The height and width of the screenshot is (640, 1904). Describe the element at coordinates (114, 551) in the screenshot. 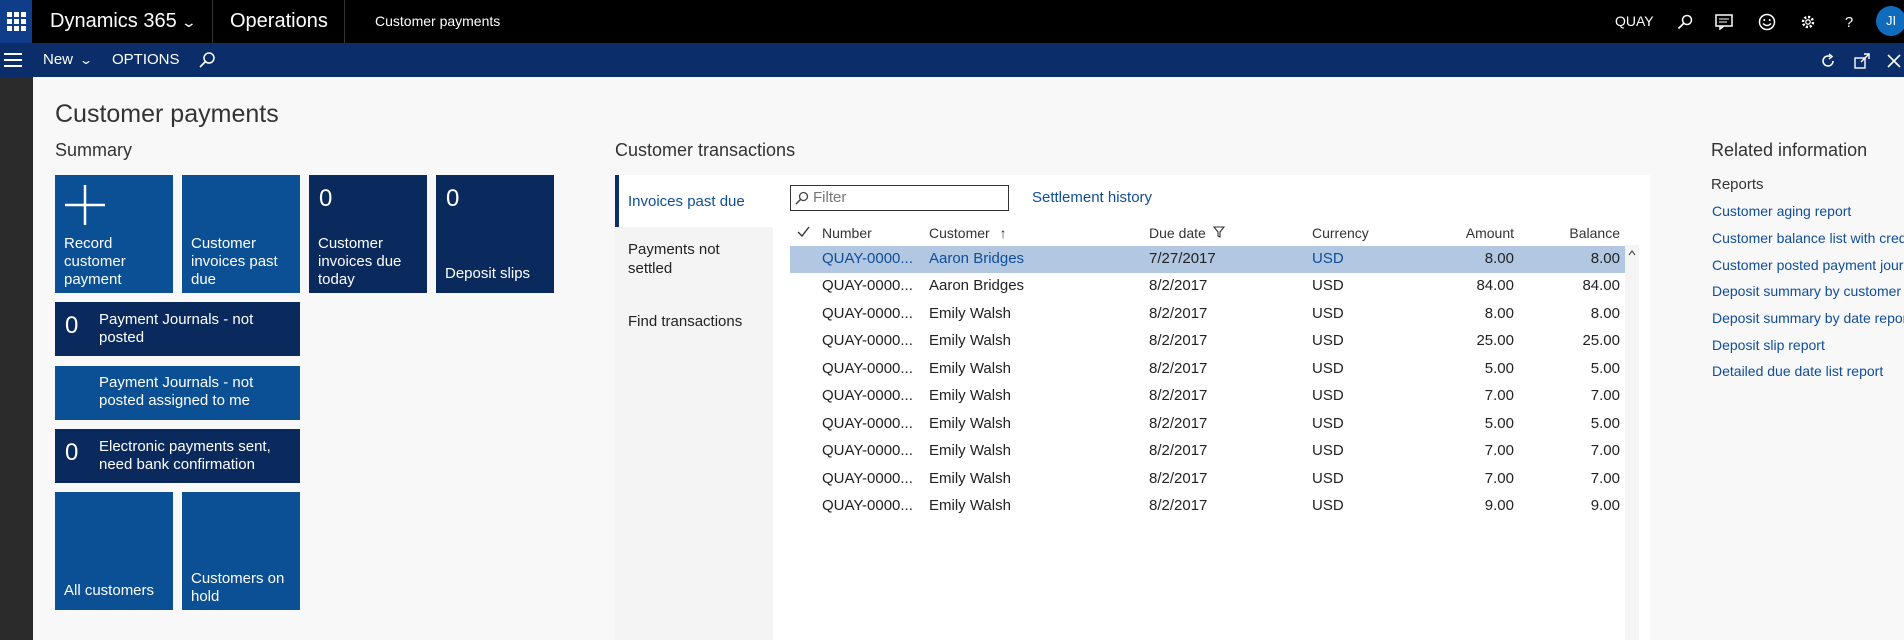

I see `all-customers-tile: All customers` at that location.